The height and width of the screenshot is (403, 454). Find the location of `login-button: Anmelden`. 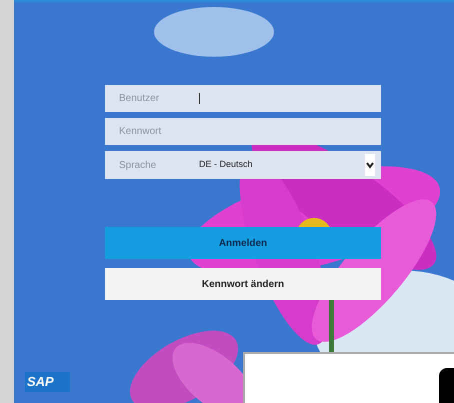

login-button: Anmelden is located at coordinates (243, 243).